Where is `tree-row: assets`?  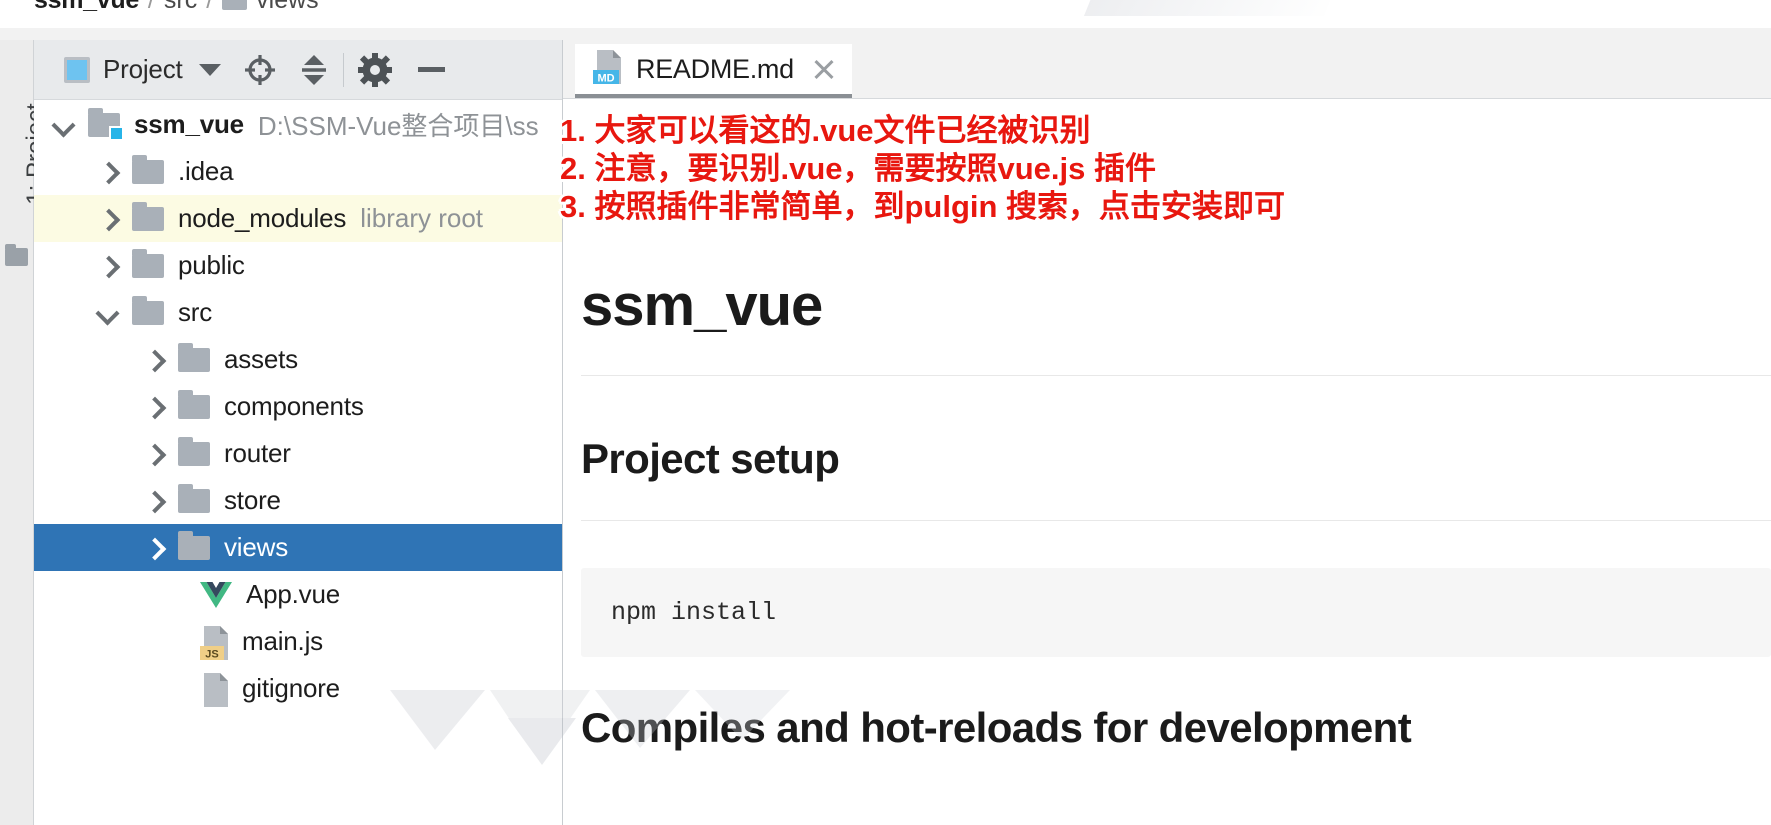 tree-row: assets is located at coordinates (298, 359).